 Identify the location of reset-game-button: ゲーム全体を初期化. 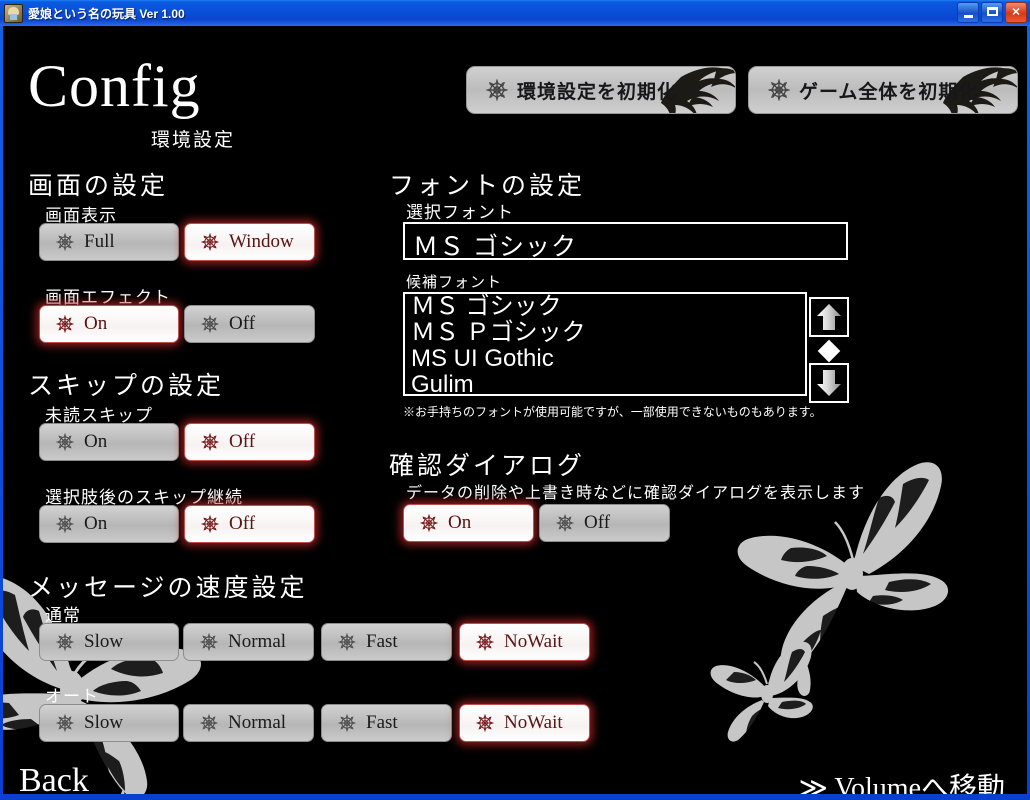
(883, 90).